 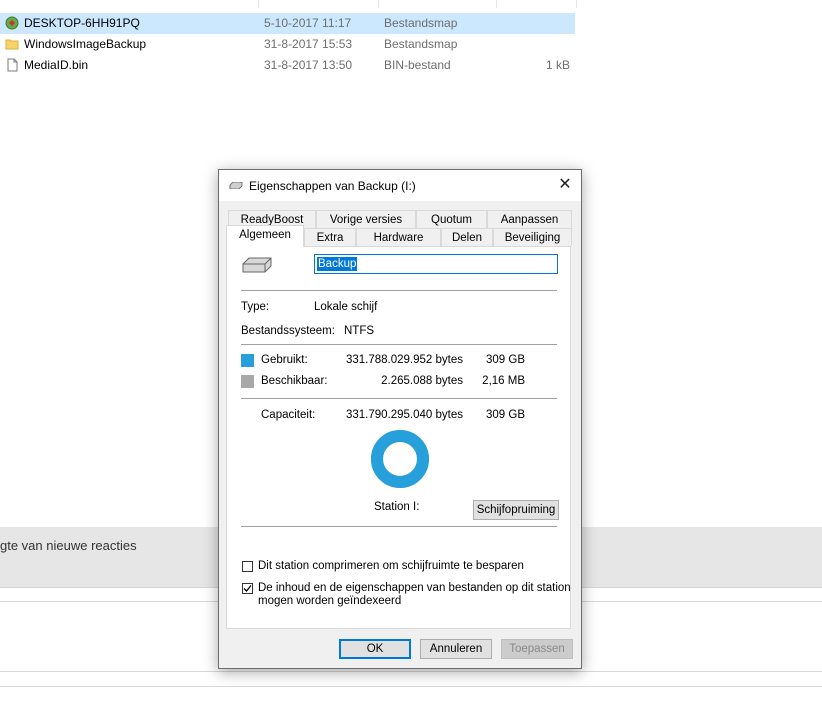 What do you see at coordinates (12, 23) in the screenshot?
I see `backup-folder-icon` at bounding box center [12, 23].